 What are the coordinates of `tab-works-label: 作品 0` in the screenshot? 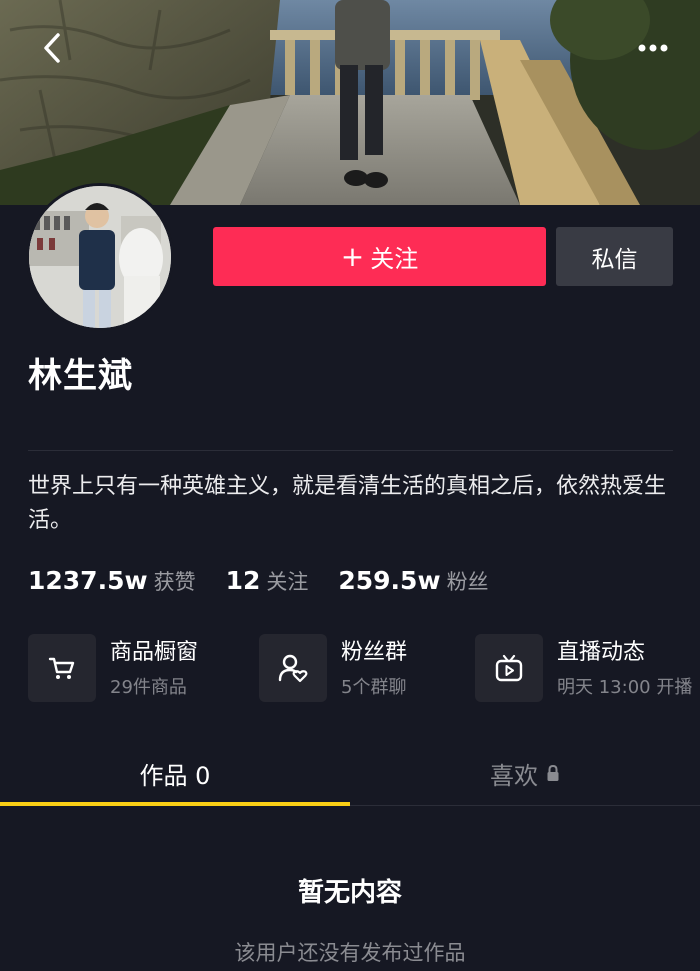 It's located at (175, 775).